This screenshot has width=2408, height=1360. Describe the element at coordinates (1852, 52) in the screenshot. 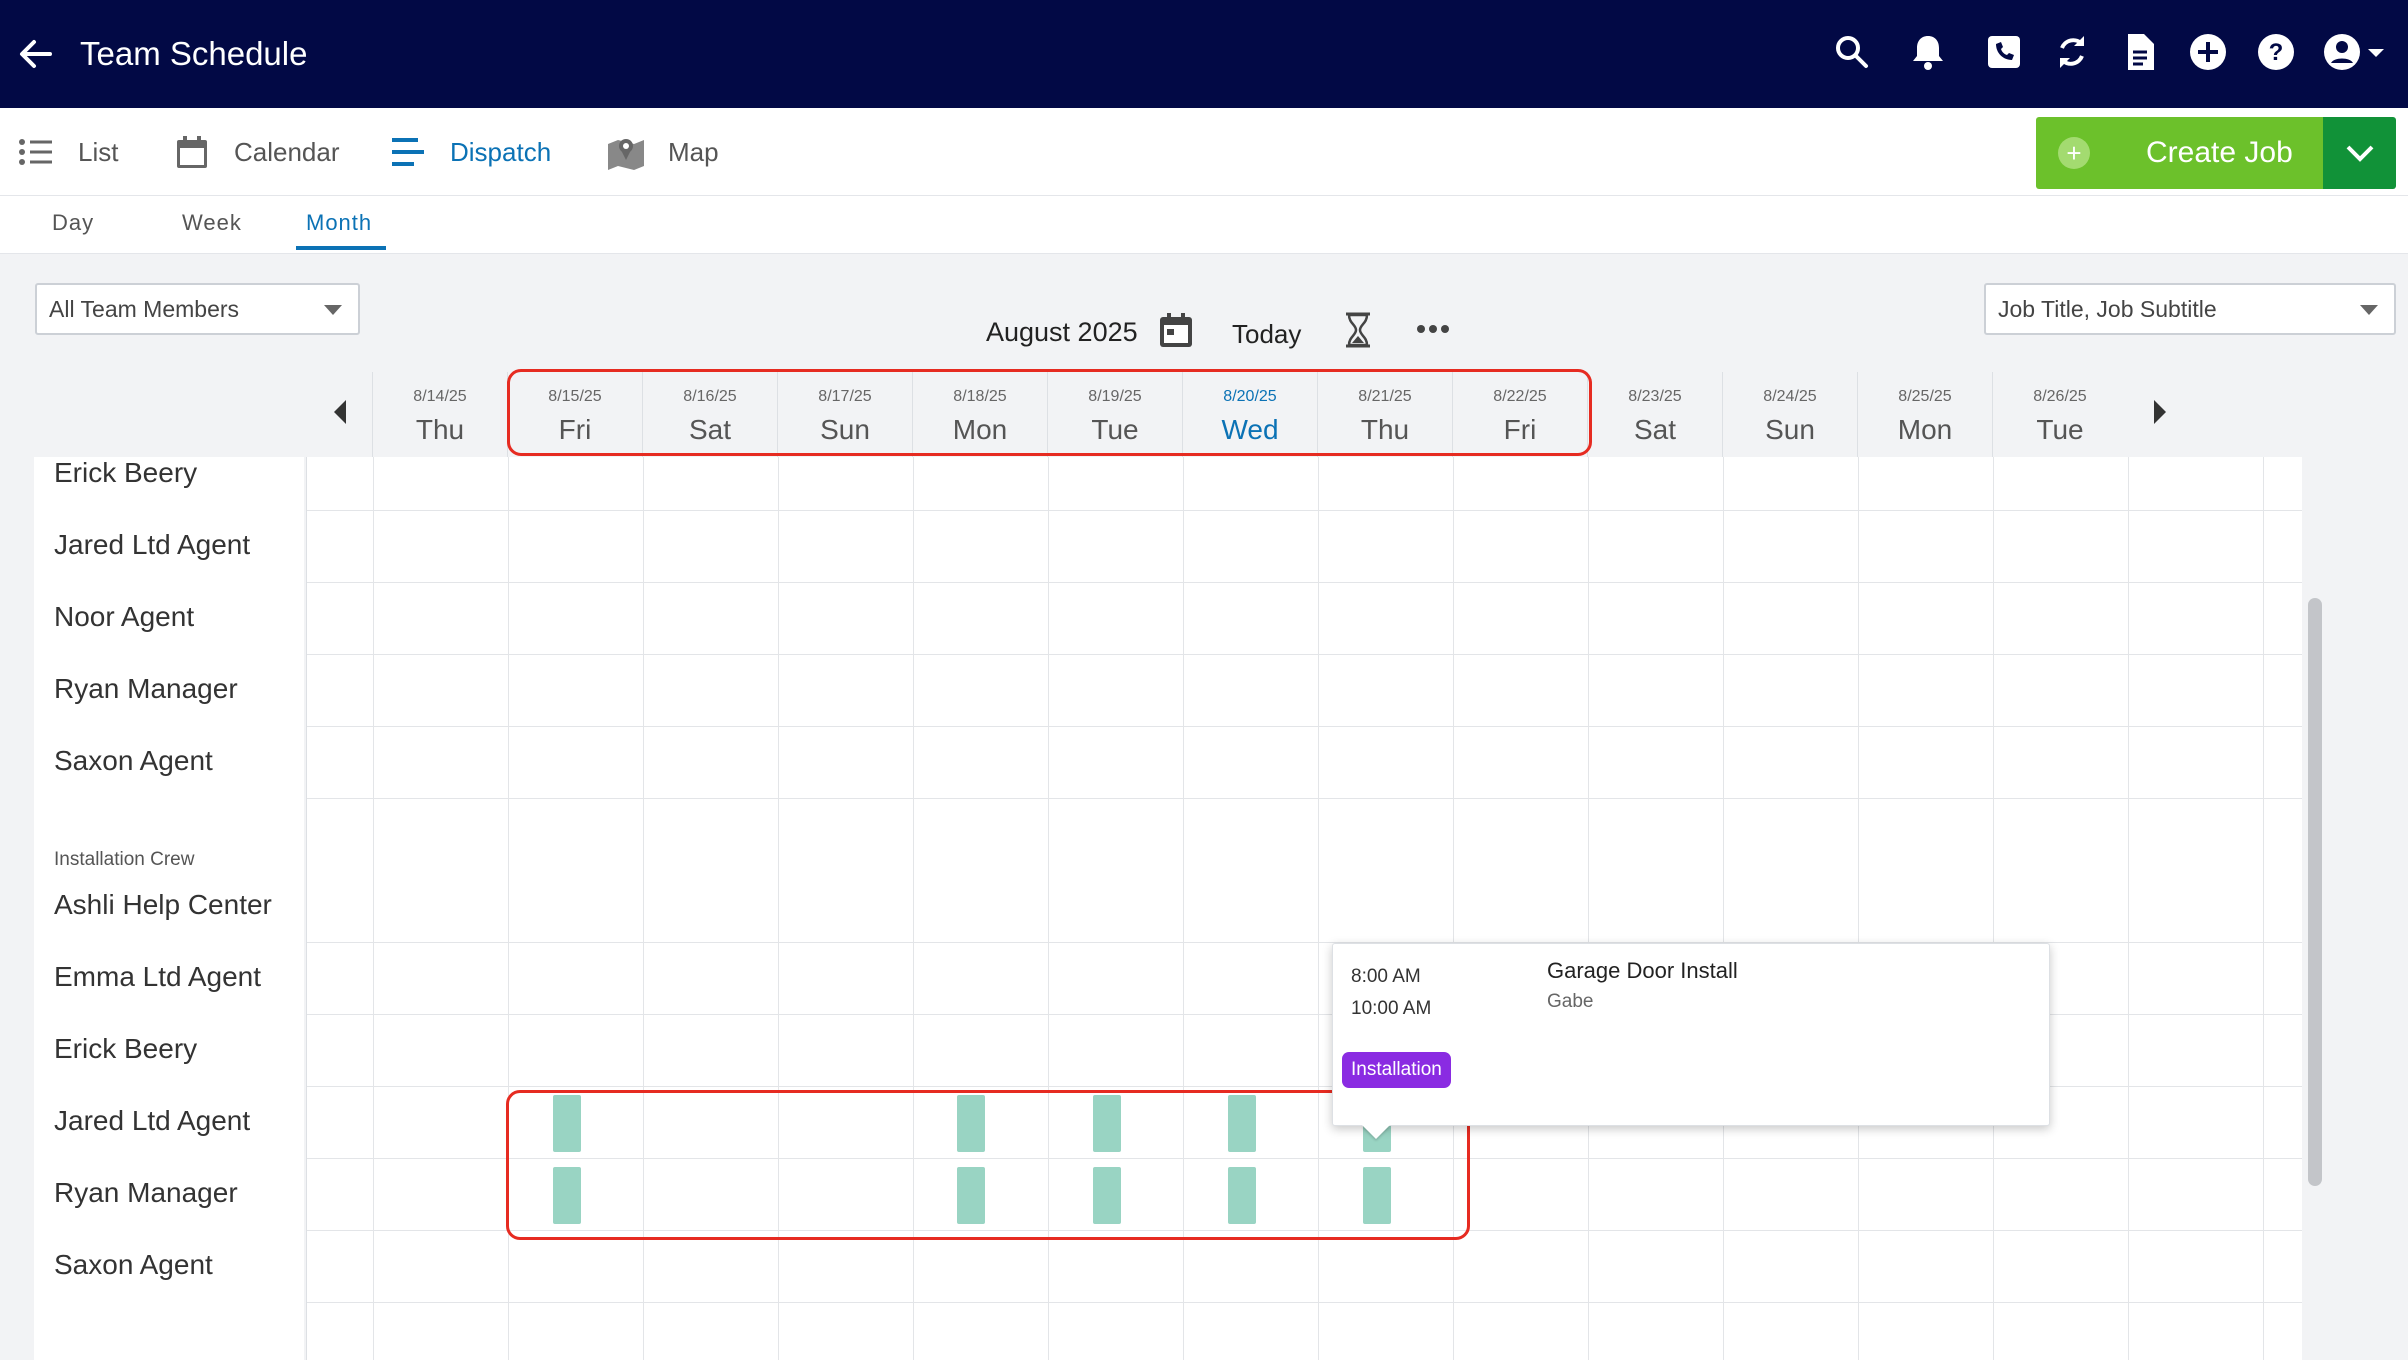

I see `search-icon` at that location.